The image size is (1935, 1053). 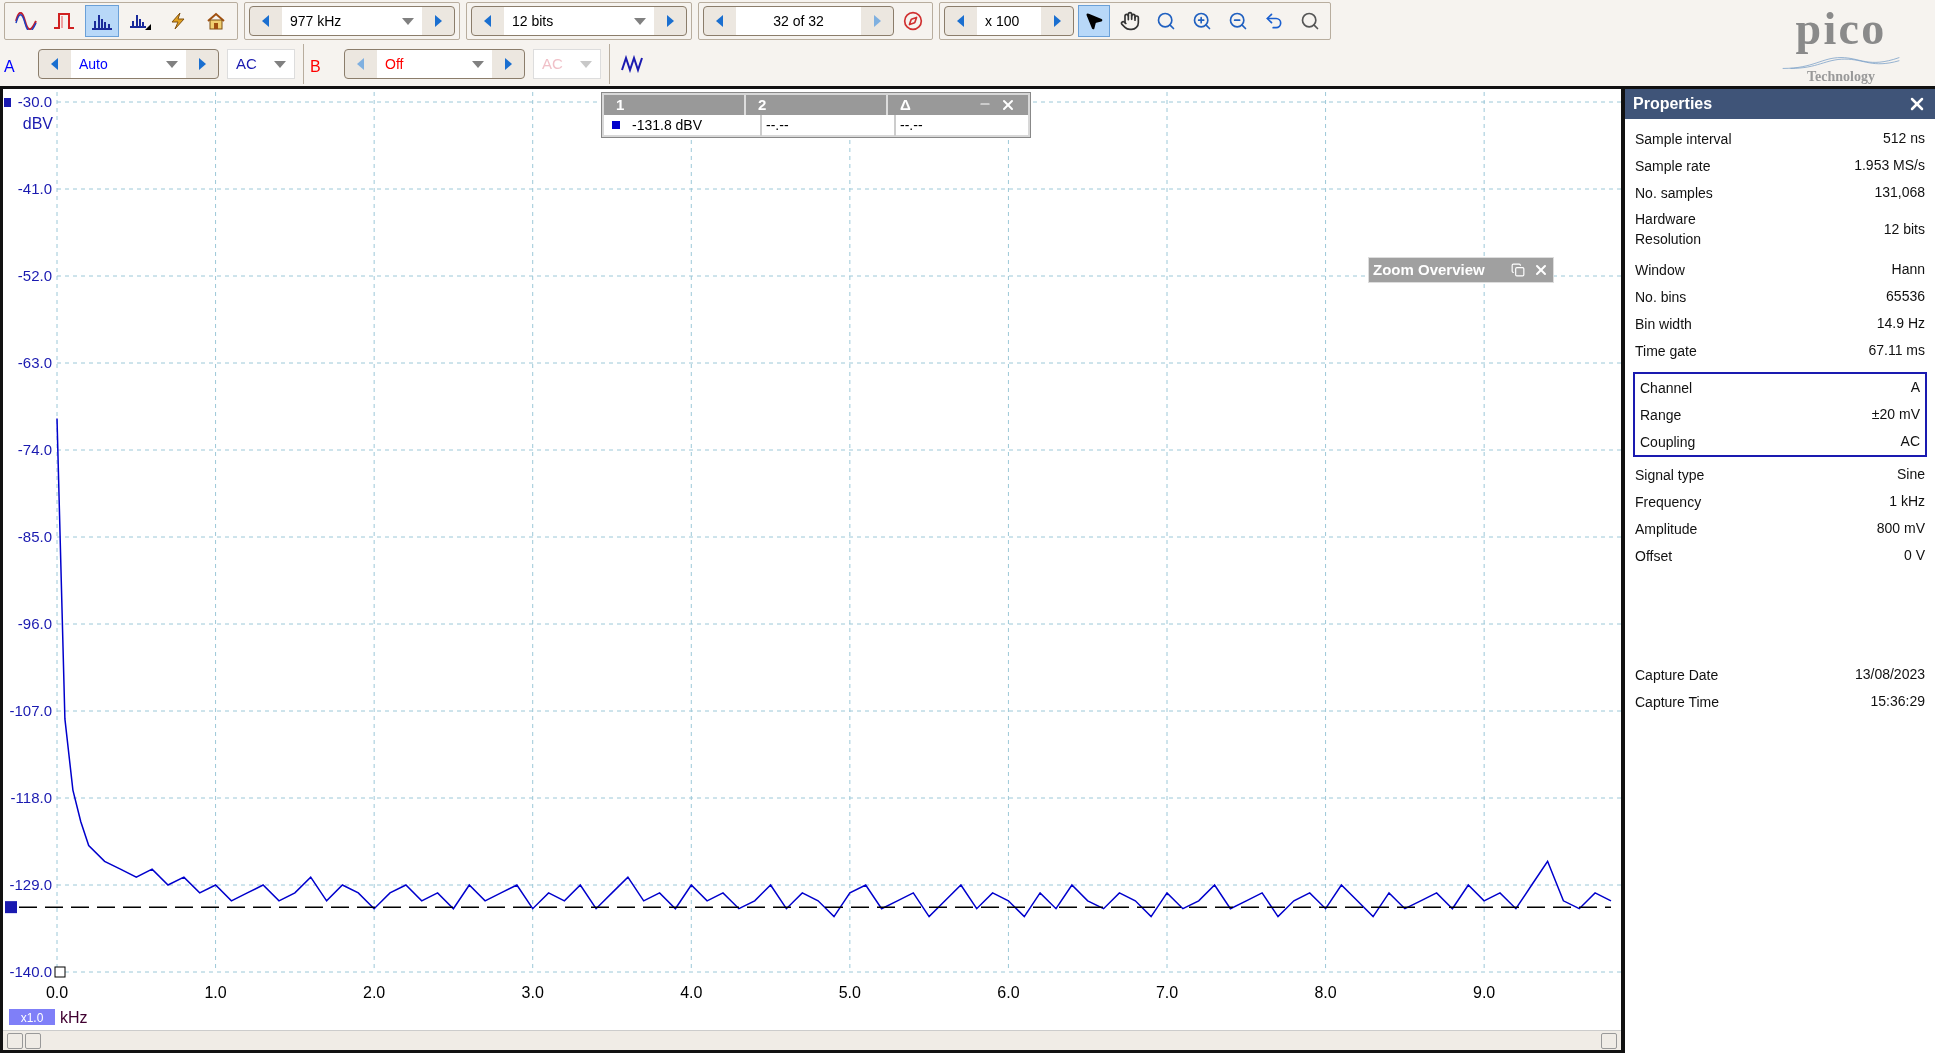 I want to click on x-axis-unit: kHz, so click(x=74, y=1017).